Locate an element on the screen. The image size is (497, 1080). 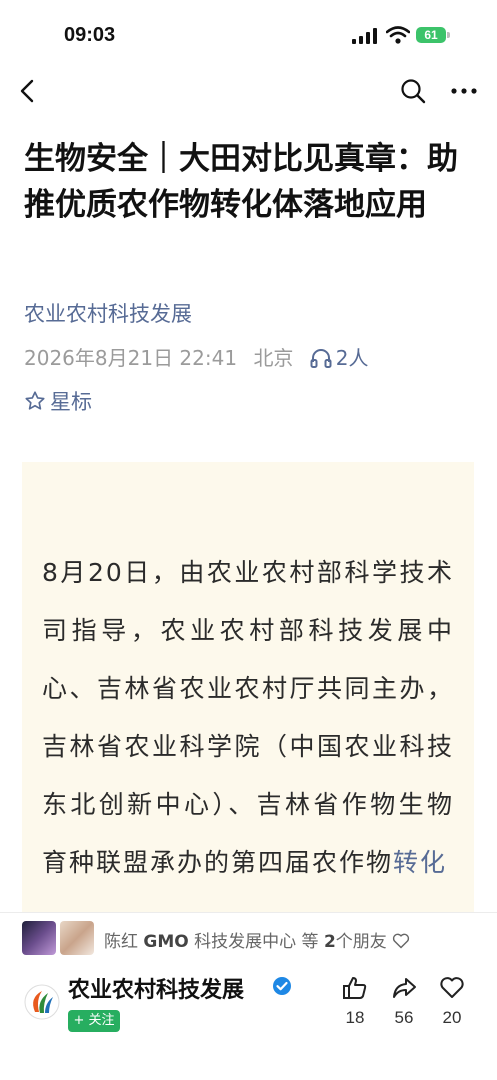
star-button: 星标 is located at coordinates (58, 401).